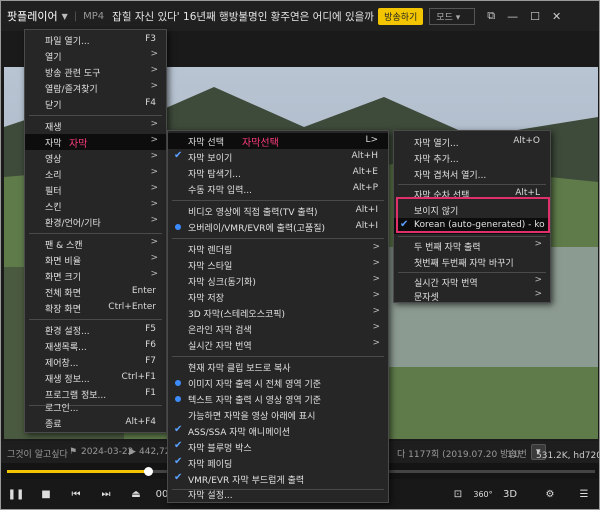  What do you see at coordinates (95, 126) in the screenshot?
I see `menu-item-playback: 재생 >` at bounding box center [95, 126].